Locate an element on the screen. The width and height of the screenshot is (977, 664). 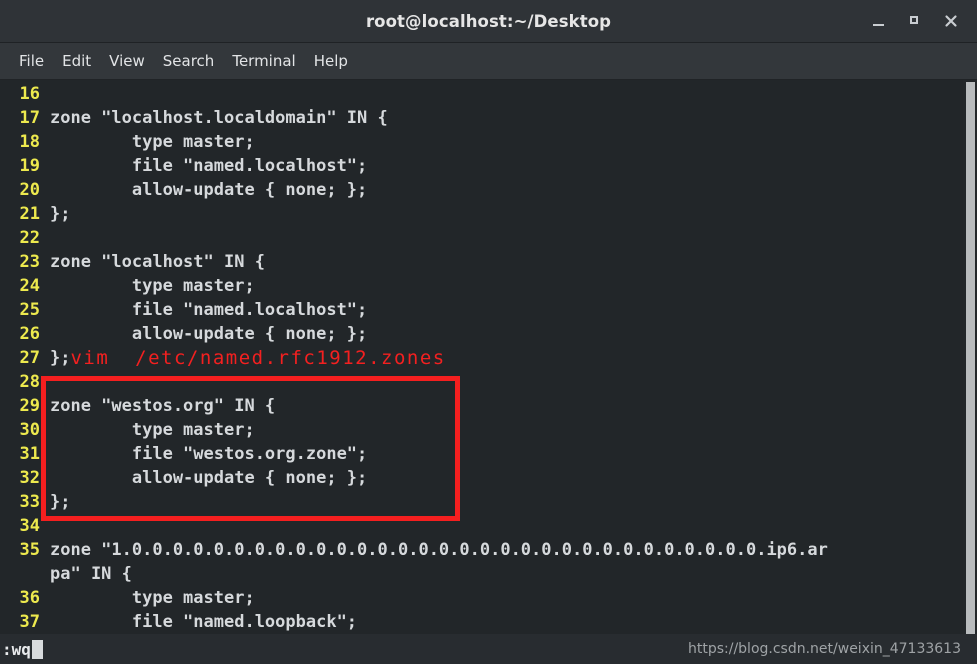
line-number: 24 is located at coordinates (29, 286).